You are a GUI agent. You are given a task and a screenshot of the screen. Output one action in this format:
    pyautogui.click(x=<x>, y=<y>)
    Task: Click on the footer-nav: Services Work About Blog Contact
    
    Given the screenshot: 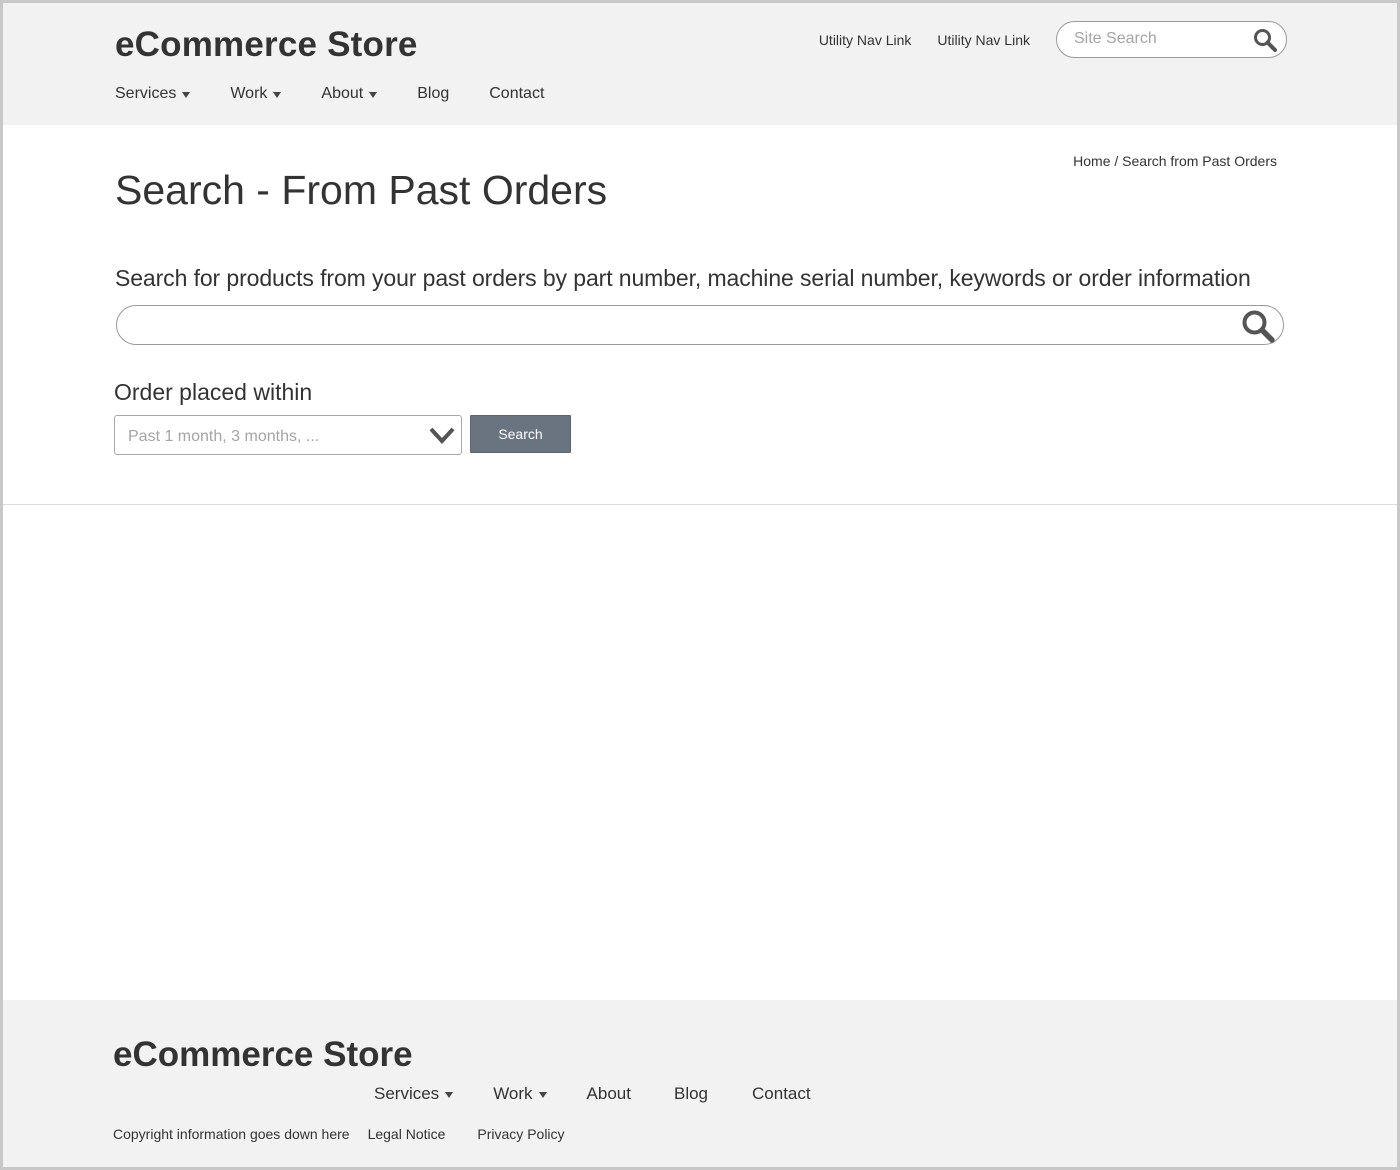 What is the action you would take?
    pyautogui.click(x=612, y=1094)
    